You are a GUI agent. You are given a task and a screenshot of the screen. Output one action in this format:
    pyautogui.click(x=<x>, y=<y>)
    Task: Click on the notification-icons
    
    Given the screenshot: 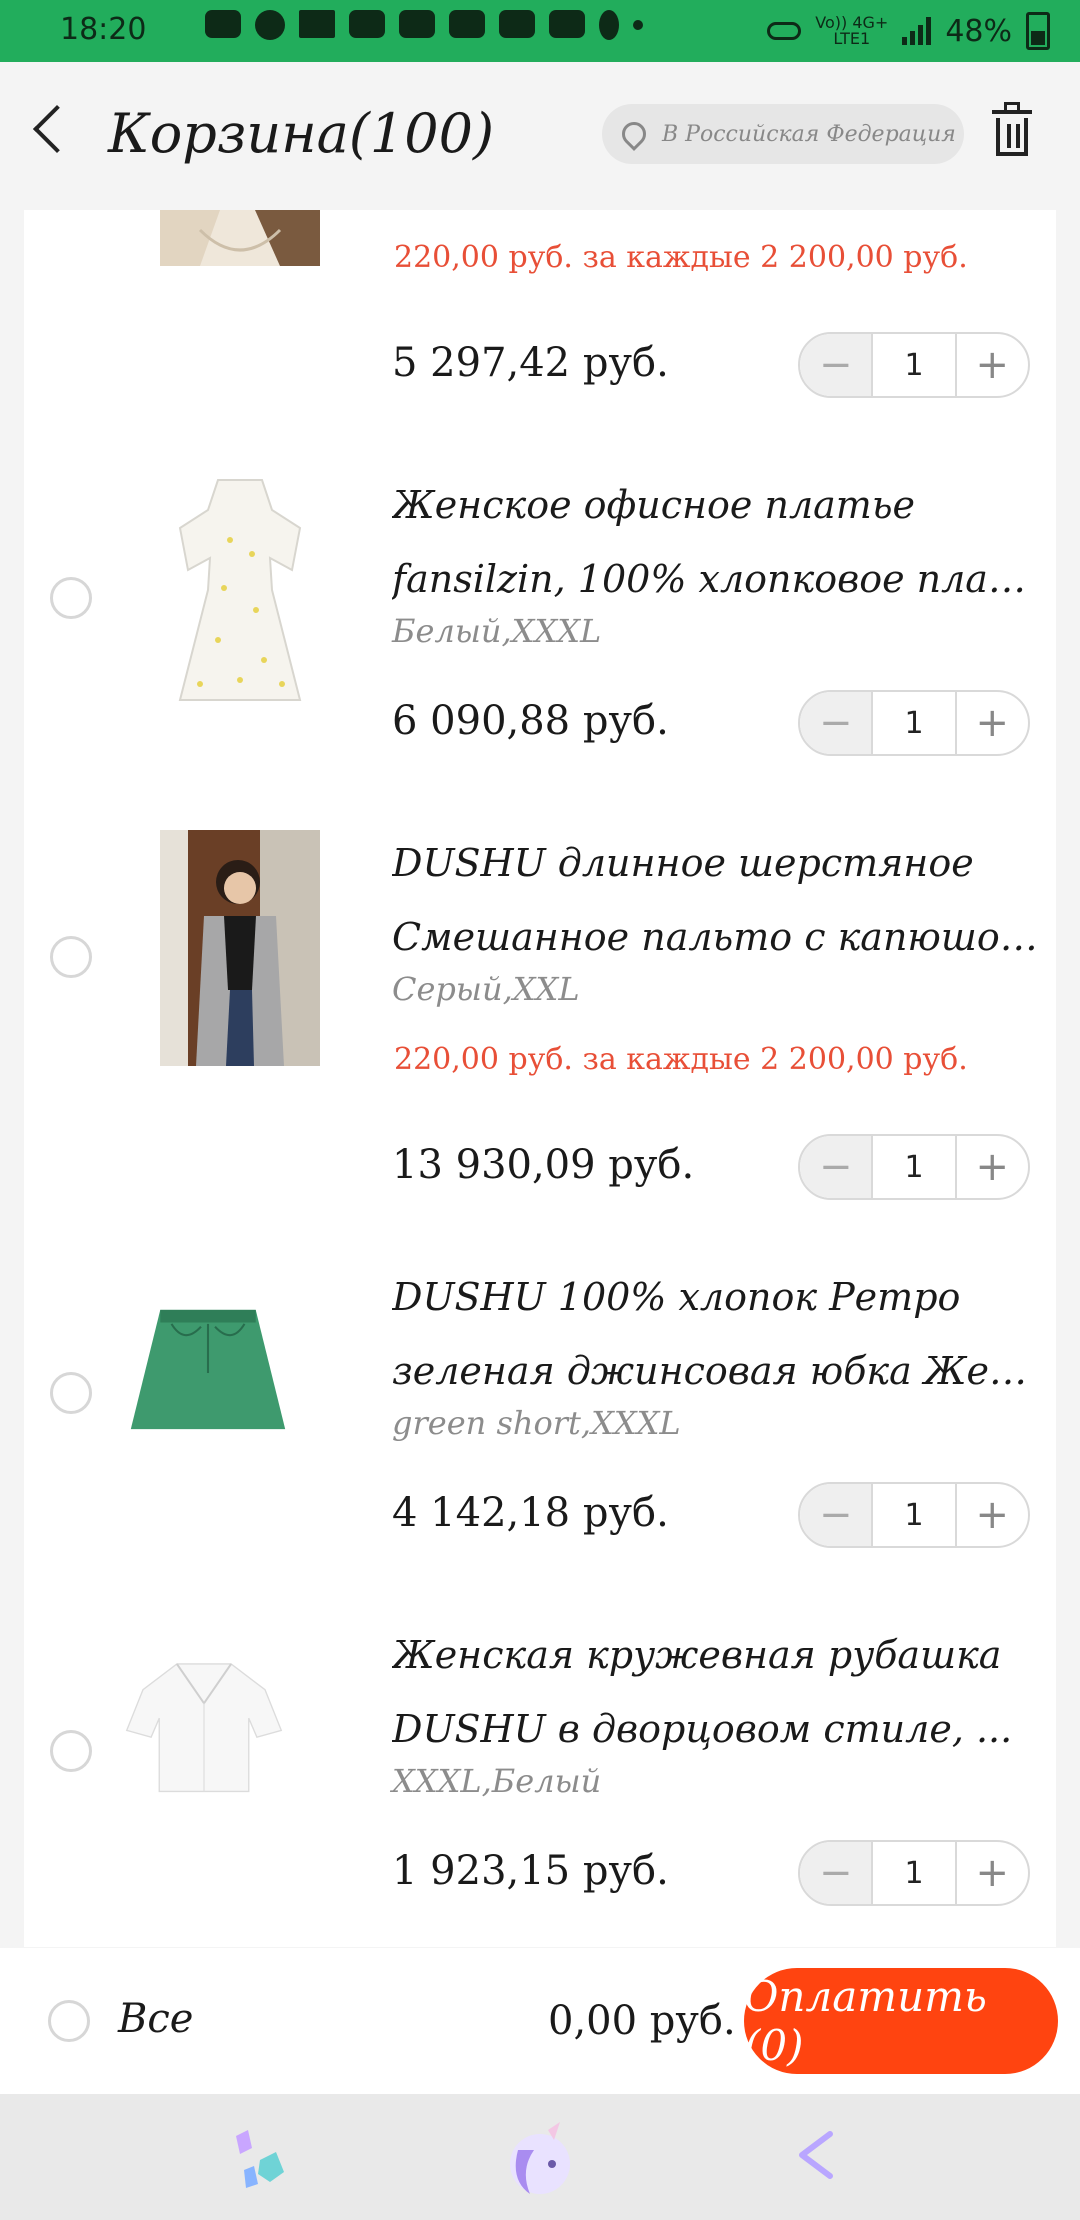 What is the action you would take?
    pyautogui.click(x=424, y=25)
    